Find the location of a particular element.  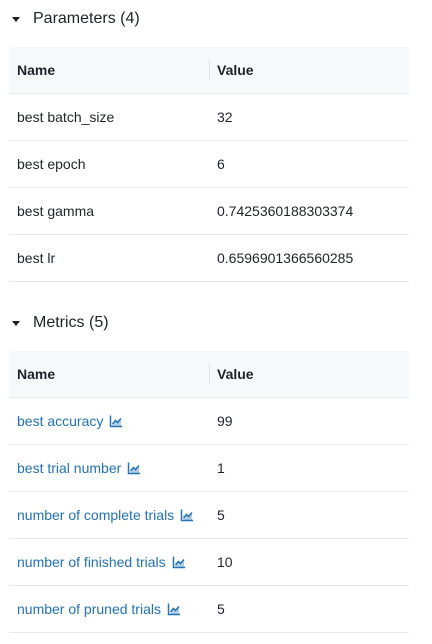

metric-name-cell: number of finished trials is located at coordinates (109, 562).